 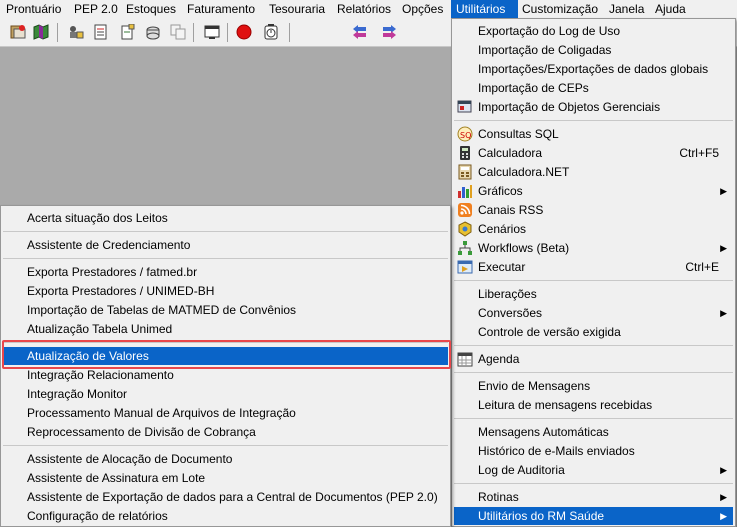 What do you see at coordinates (593, 107) in the screenshot?
I see `menu-item-importacao-objetos: Importação de Objetos Gerenciais` at bounding box center [593, 107].